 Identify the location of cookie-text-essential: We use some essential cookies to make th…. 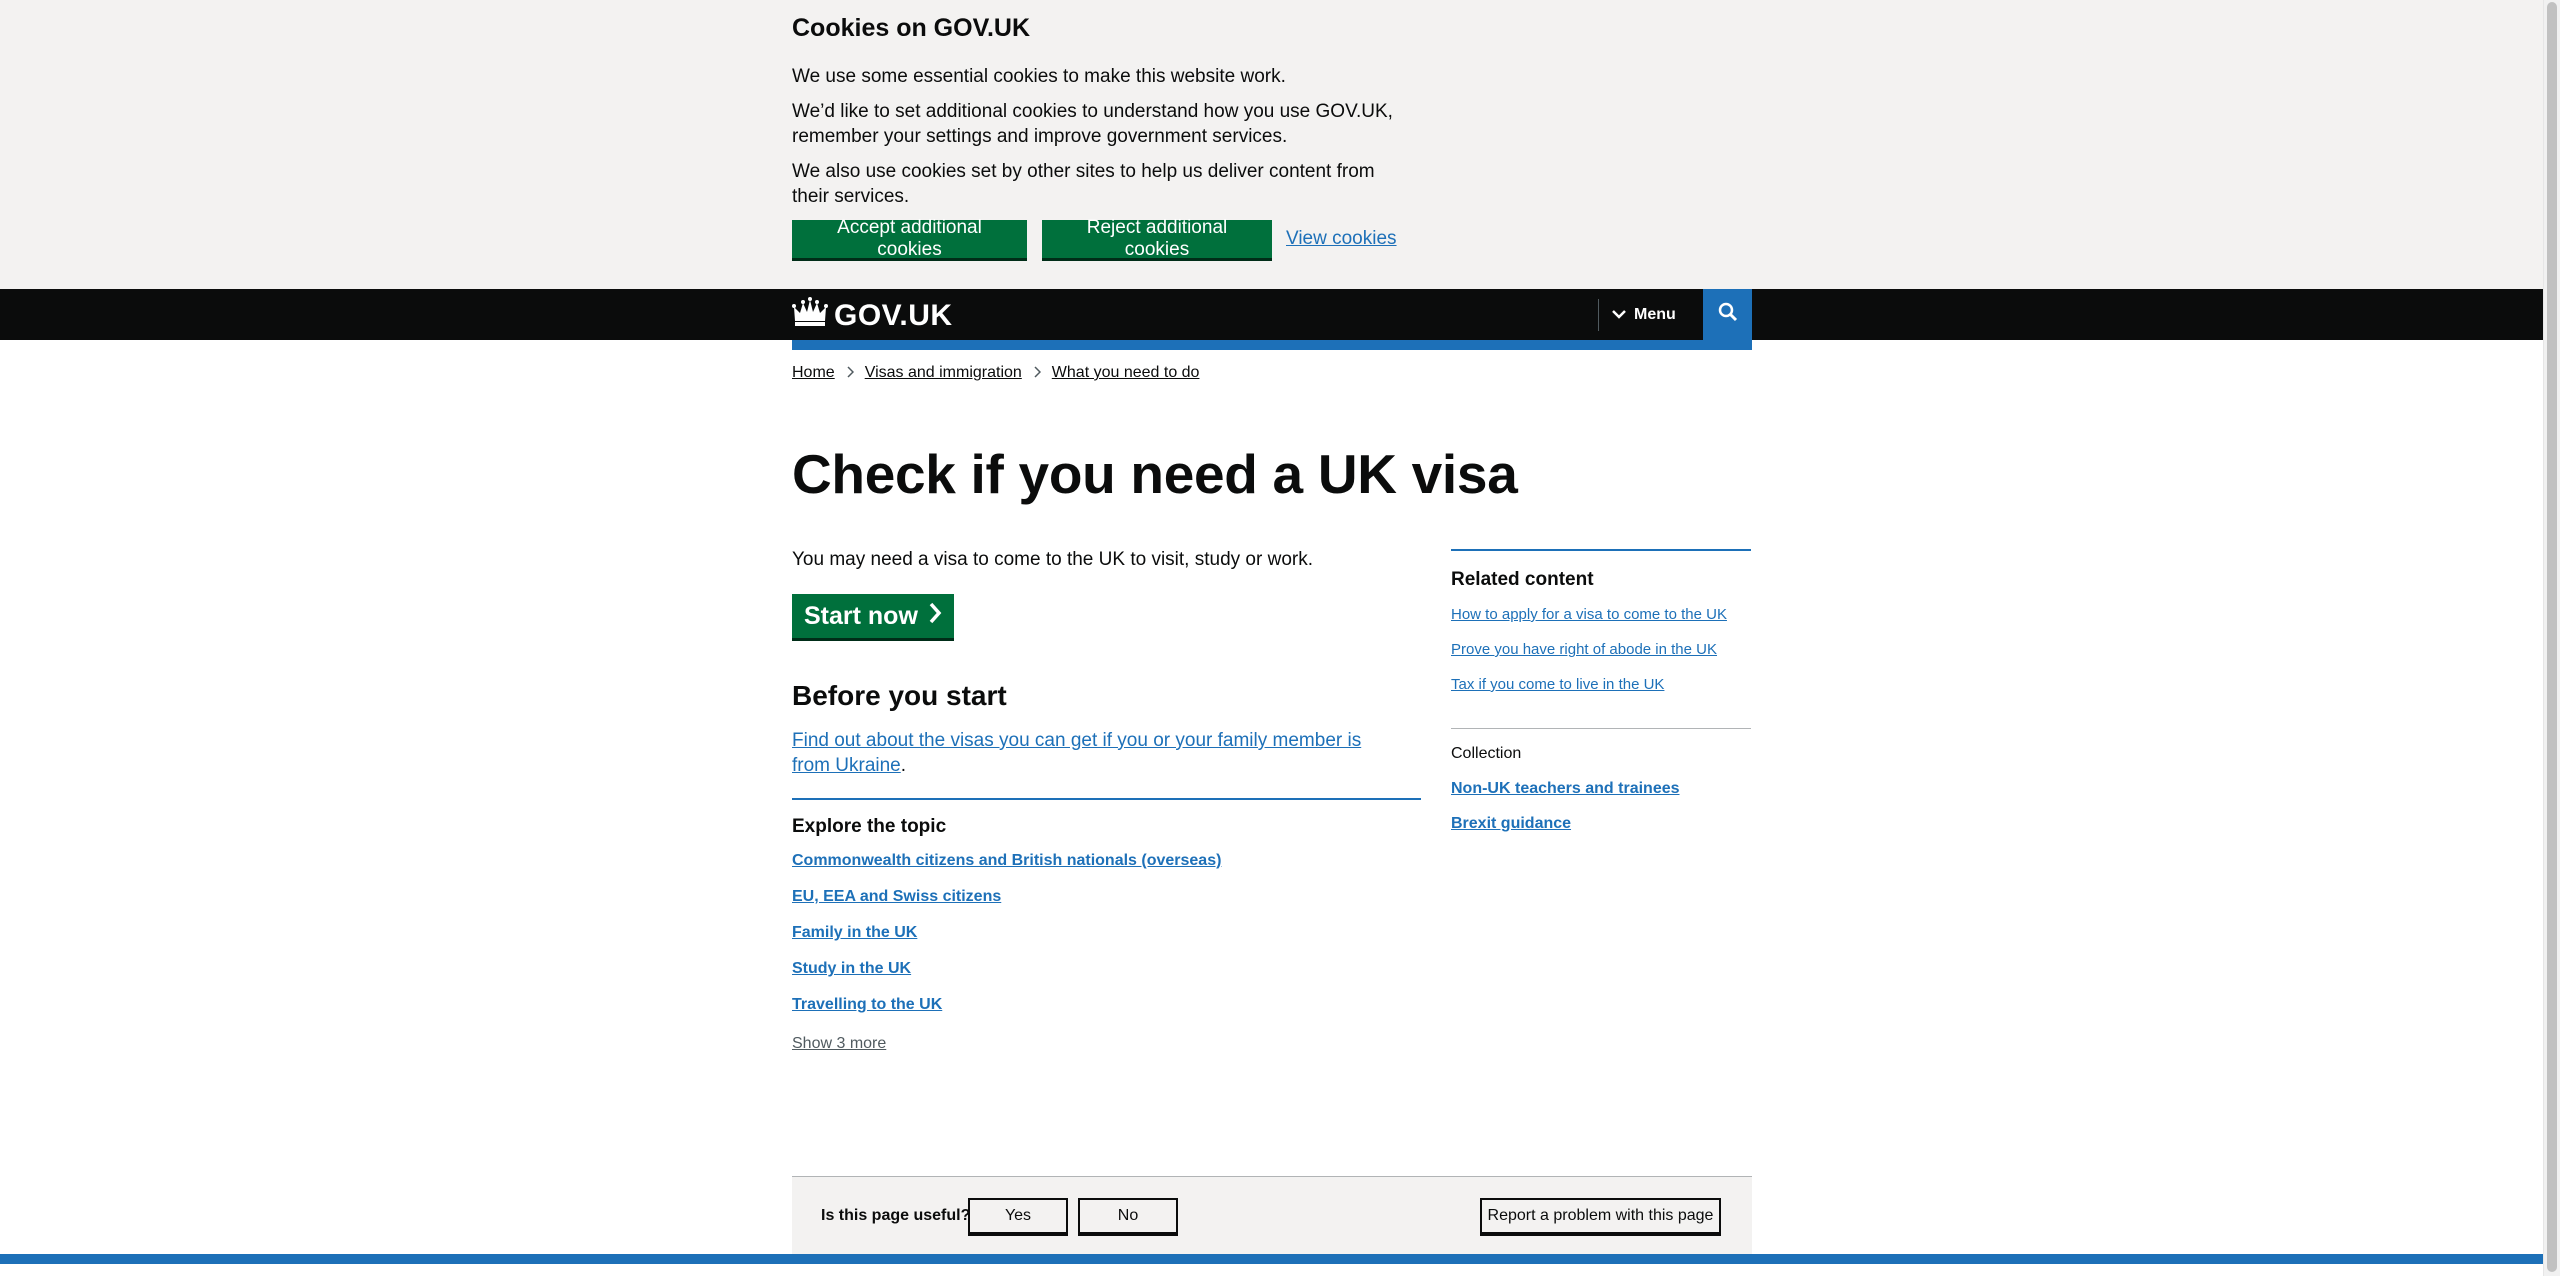
(1039, 76).